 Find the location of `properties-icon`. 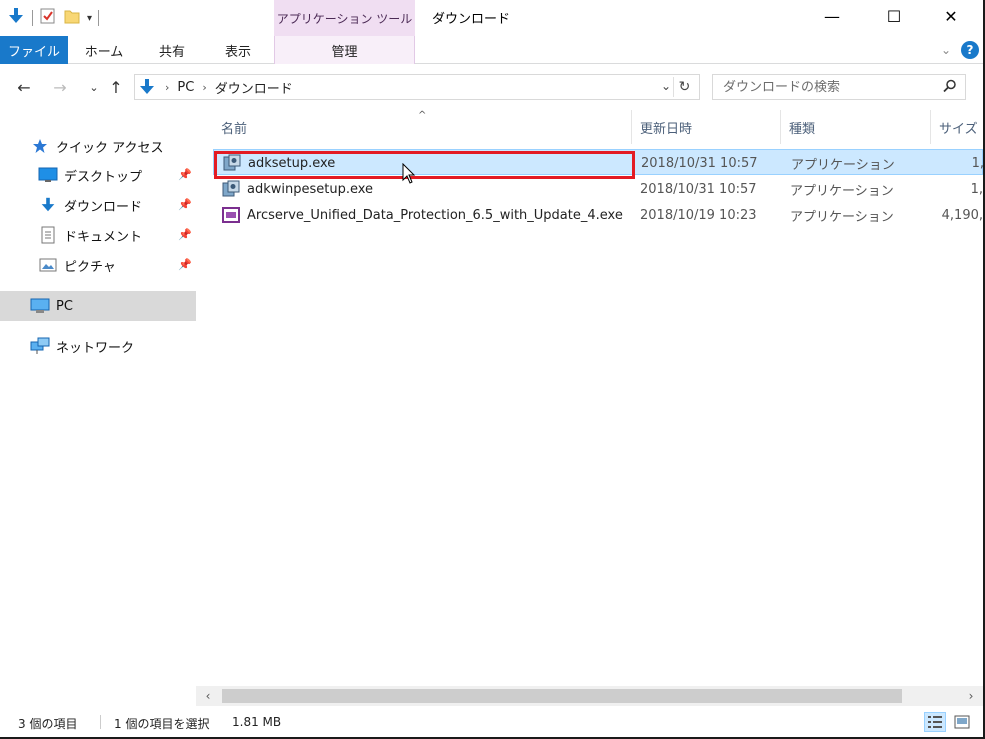

properties-icon is located at coordinates (48, 18).